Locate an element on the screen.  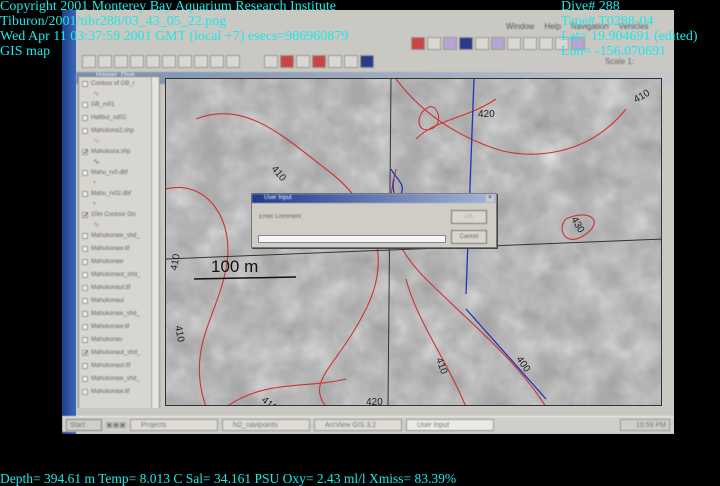
layer-item: Mahukonau is located at coordinates (119, 339).